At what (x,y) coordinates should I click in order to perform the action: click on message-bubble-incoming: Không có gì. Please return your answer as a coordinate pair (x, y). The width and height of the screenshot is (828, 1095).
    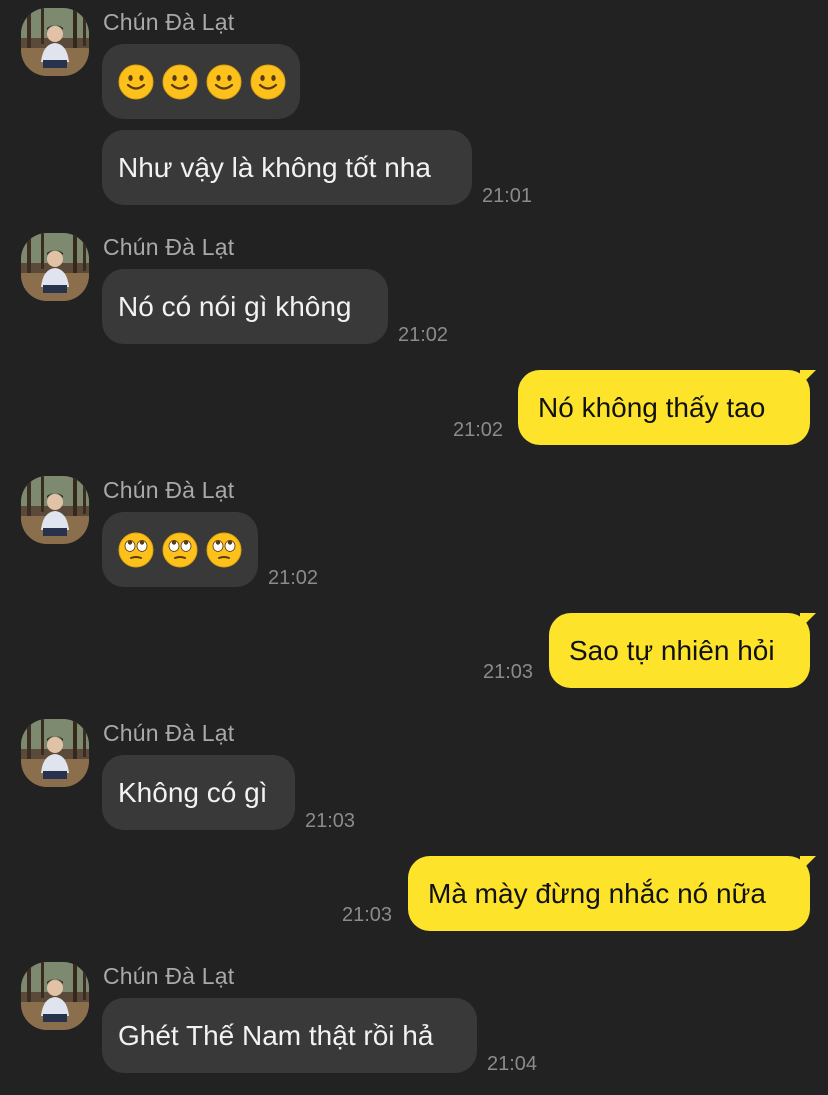
    Looking at the image, I should click on (198, 792).